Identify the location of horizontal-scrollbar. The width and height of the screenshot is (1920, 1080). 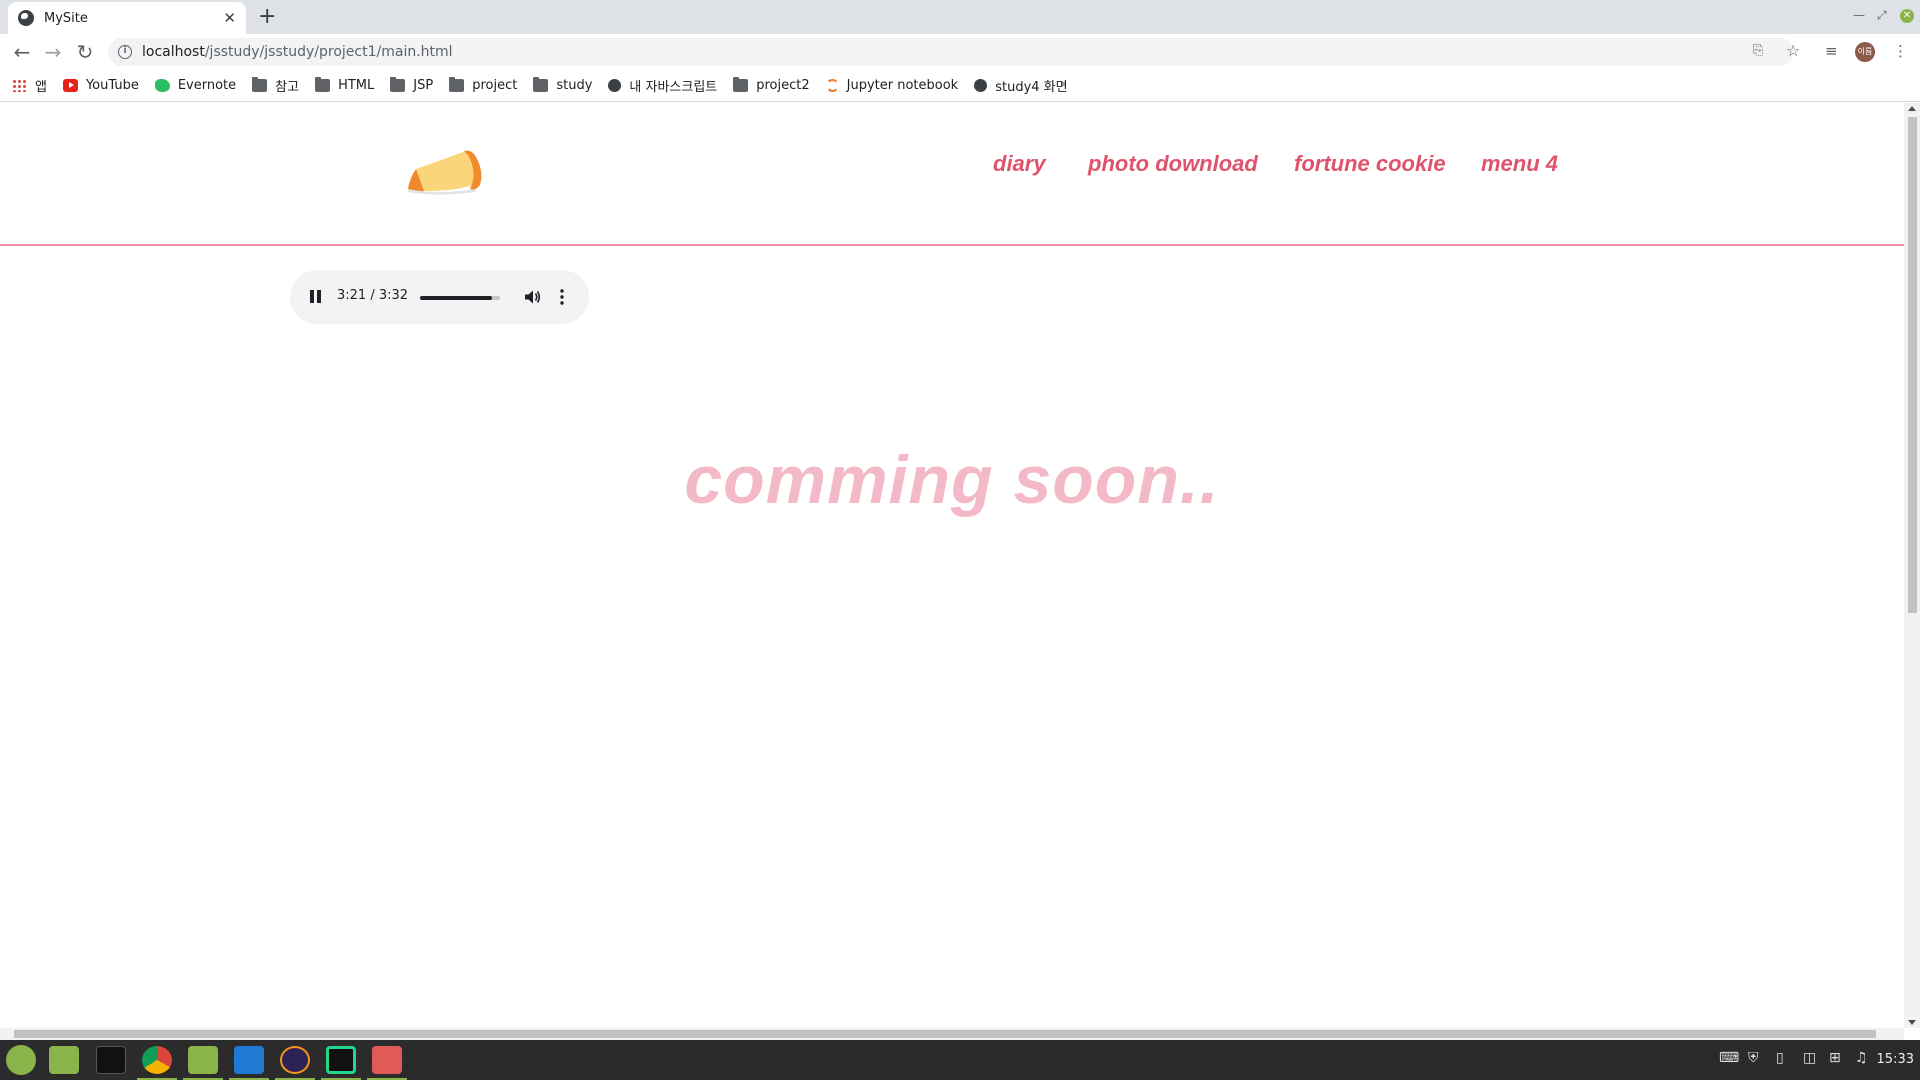
(952, 1034).